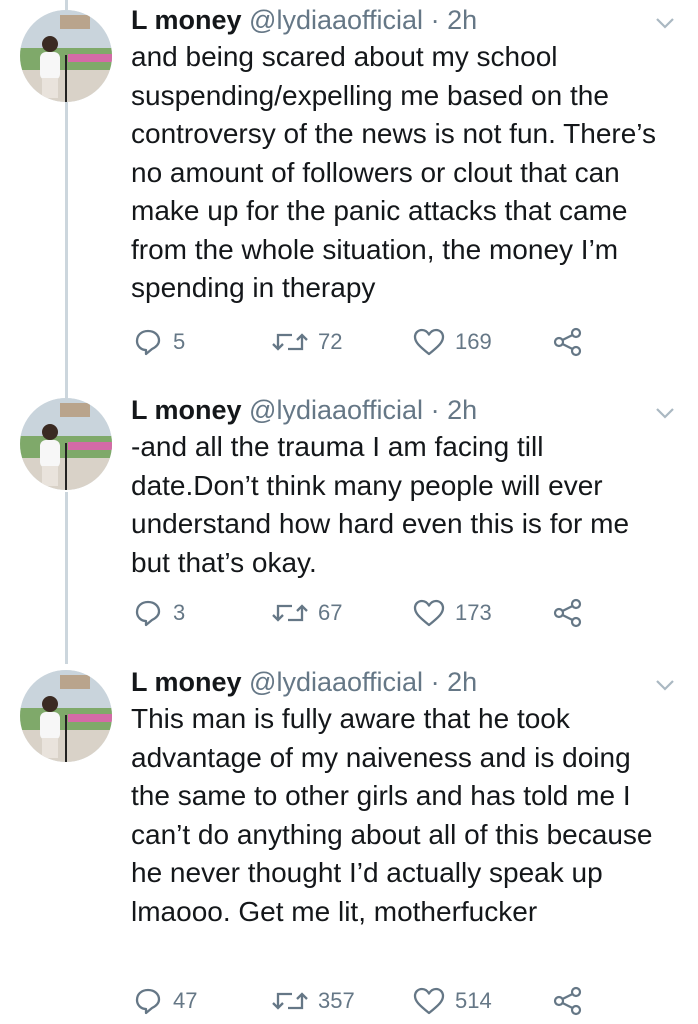  I want to click on retweet-button: 67, so click(307, 613).